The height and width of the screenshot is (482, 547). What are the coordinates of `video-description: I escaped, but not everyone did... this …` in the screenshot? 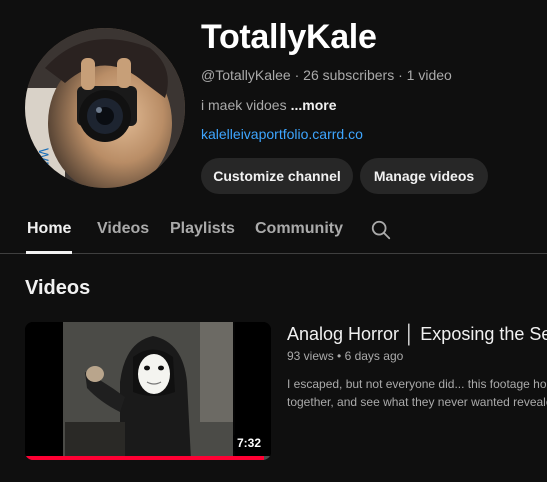 It's located at (417, 393).